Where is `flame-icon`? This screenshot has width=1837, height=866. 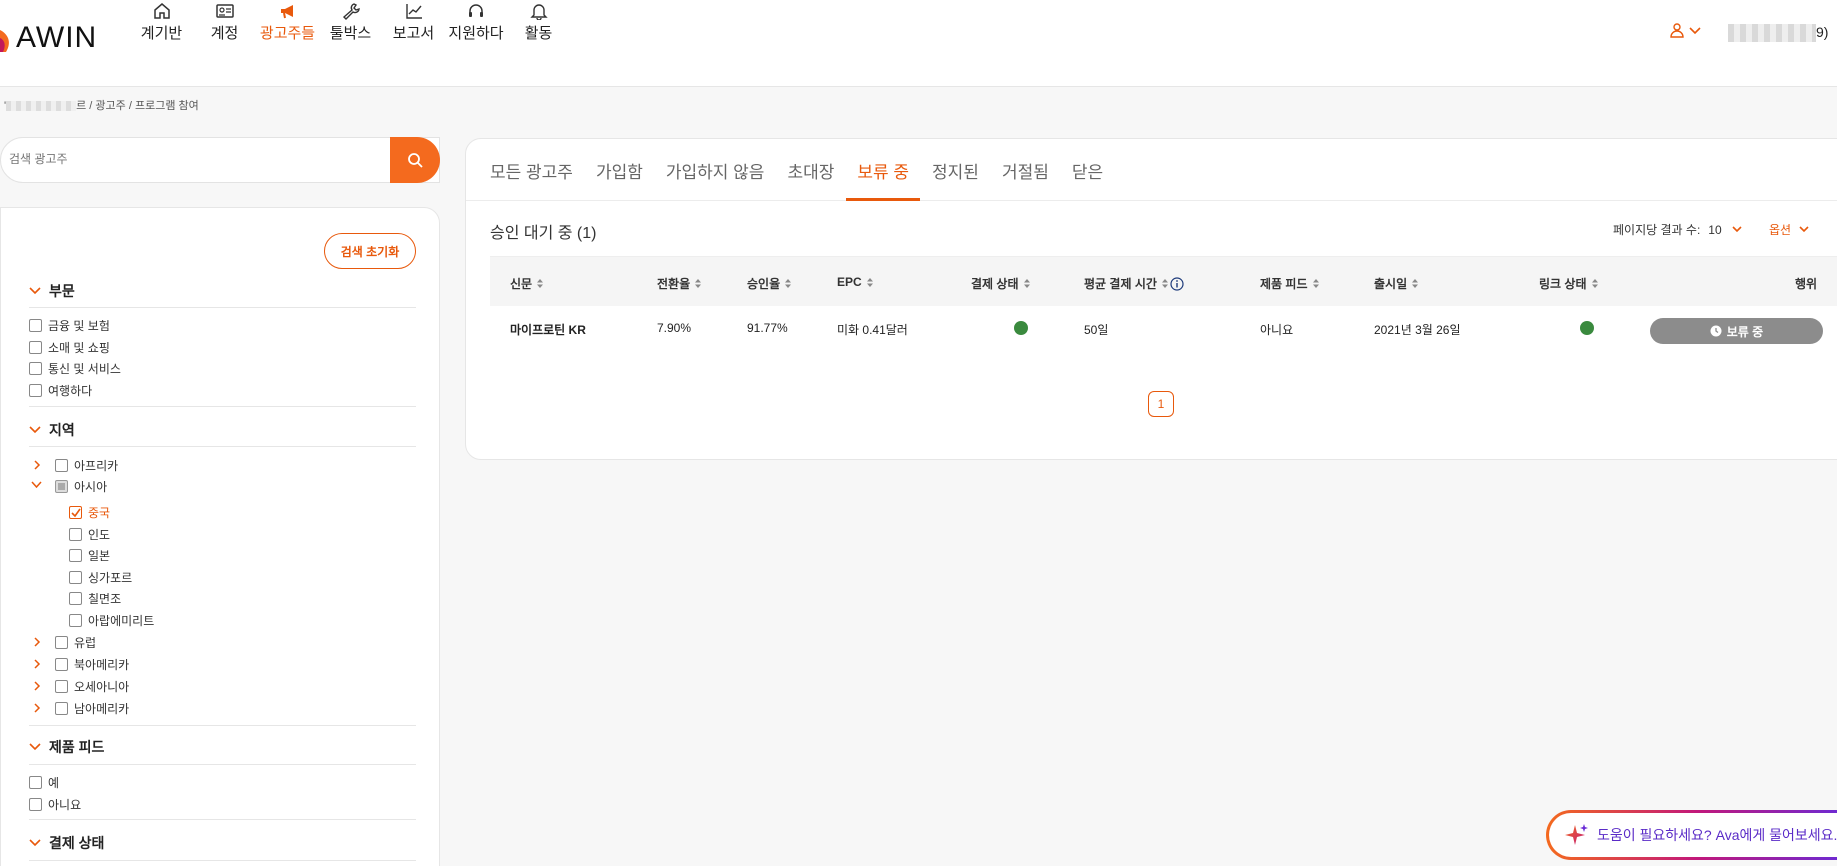 flame-icon is located at coordinates (4, 41).